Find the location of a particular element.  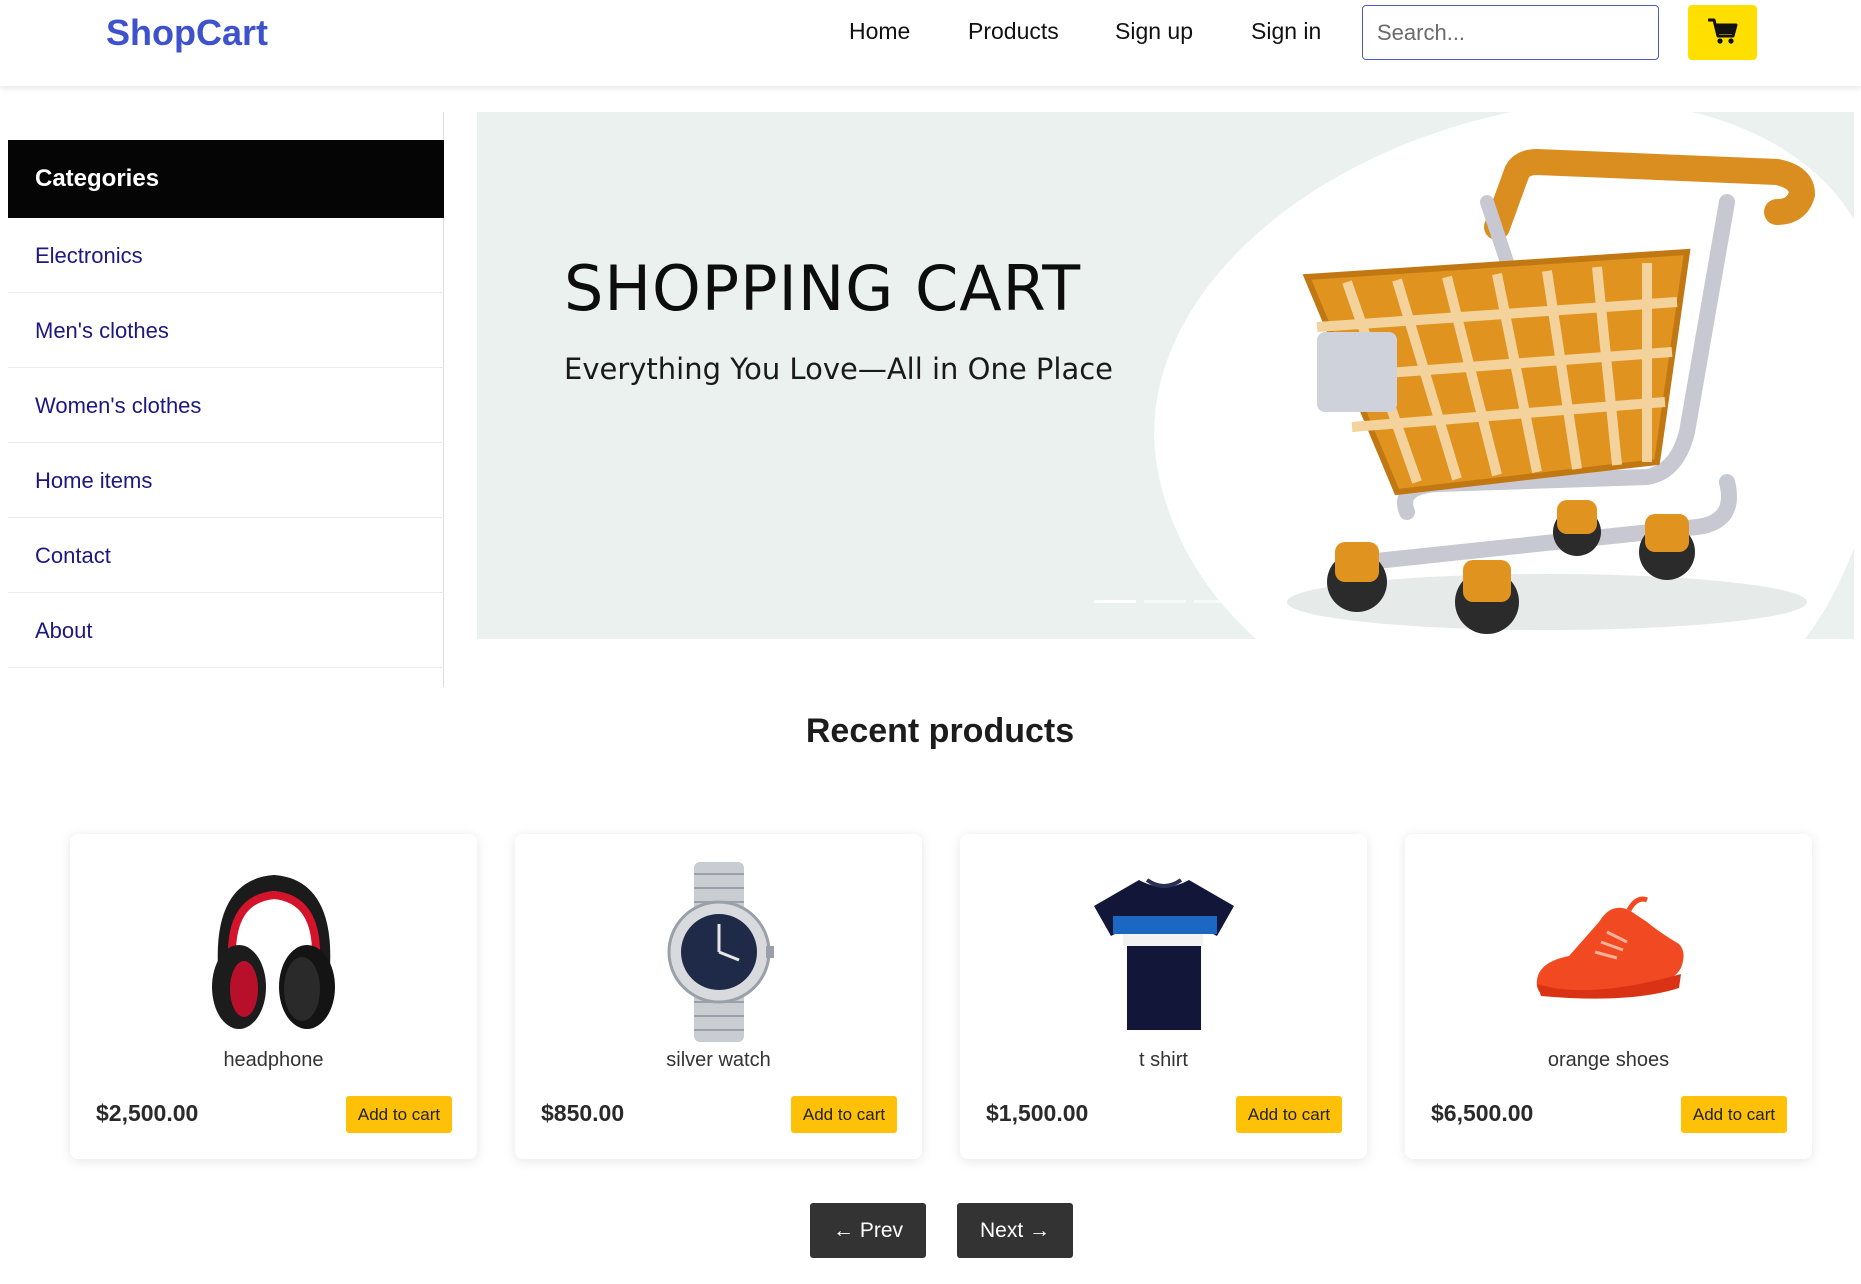

categories-heading: Categories is located at coordinates (226, 179).